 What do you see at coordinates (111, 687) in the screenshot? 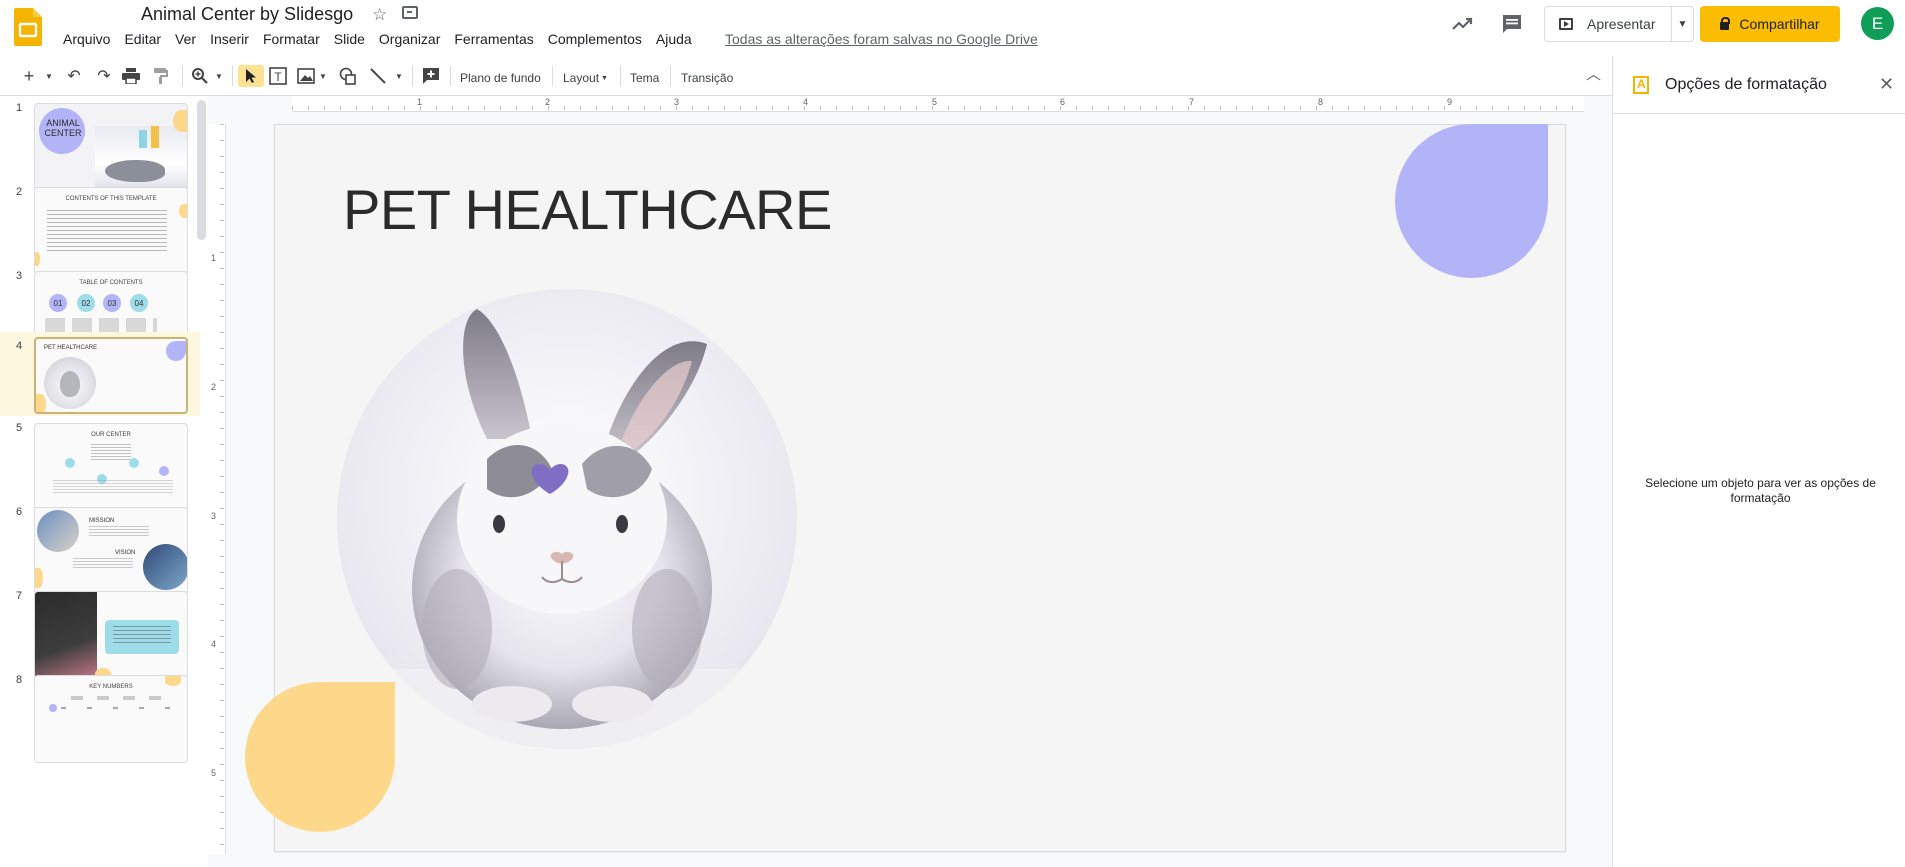
I see `thumb-title: KEY NUMBERS` at bounding box center [111, 687].